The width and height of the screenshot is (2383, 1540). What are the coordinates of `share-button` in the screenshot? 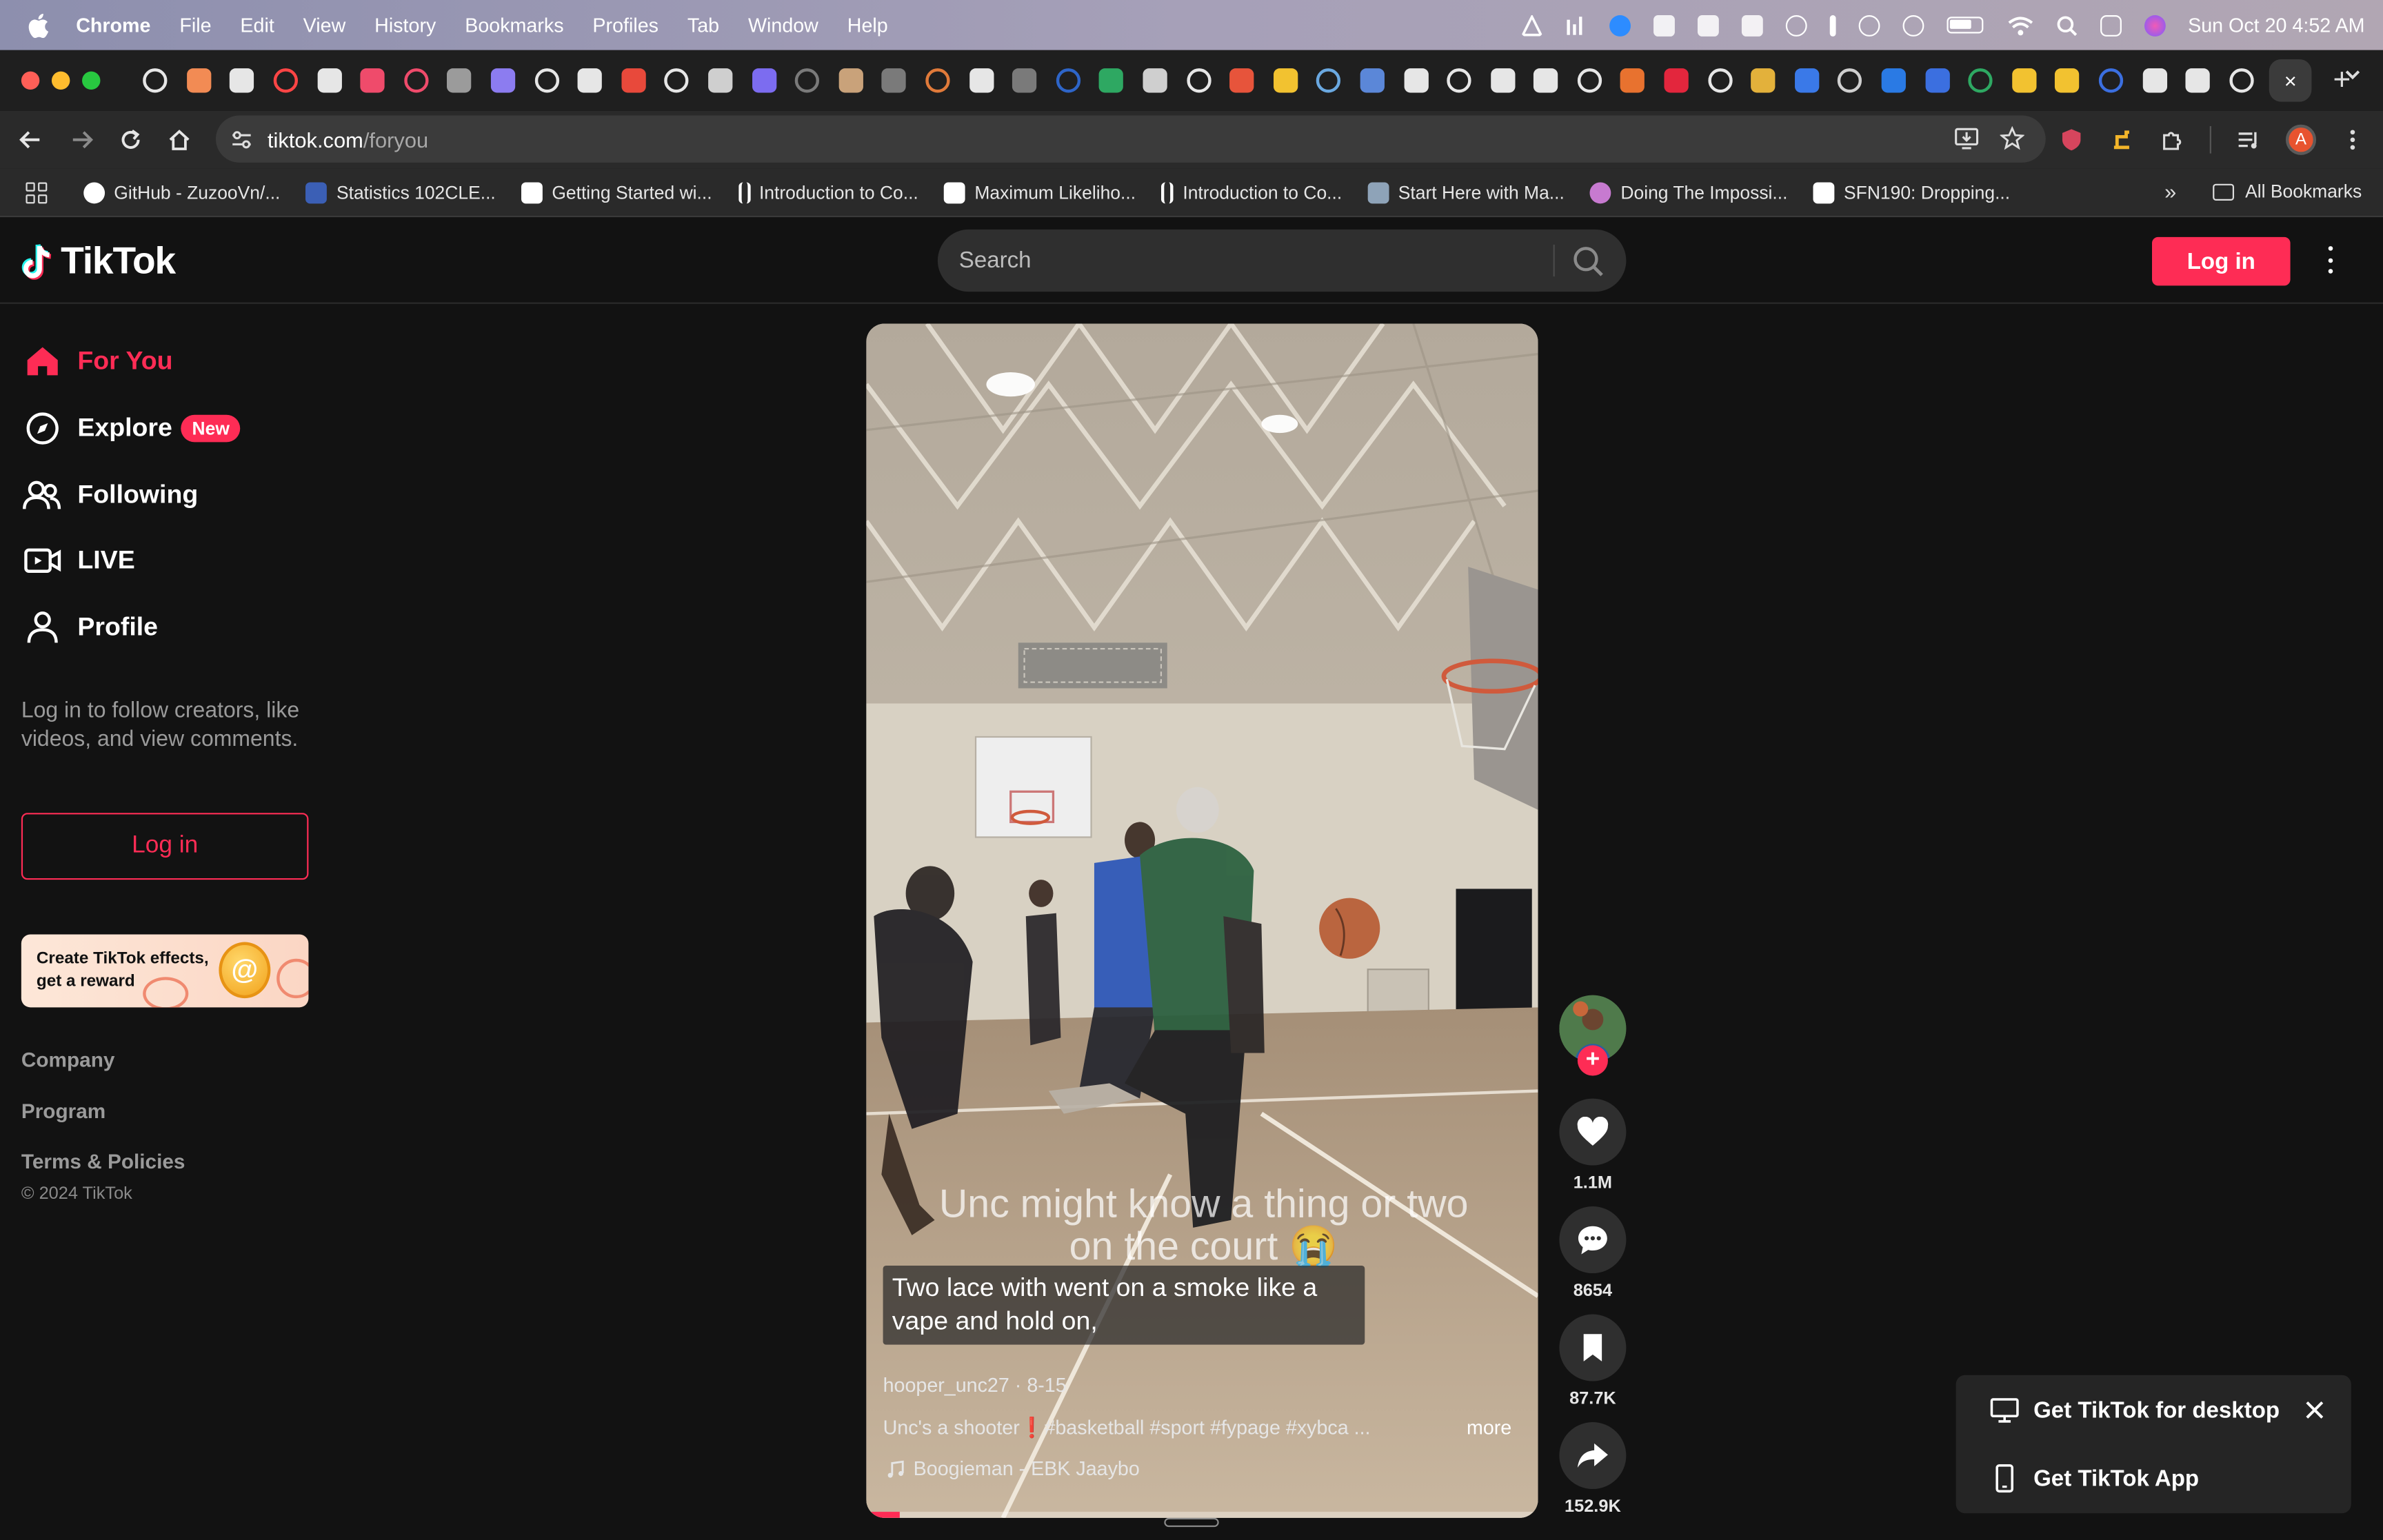 It's located at (1593, 1456).